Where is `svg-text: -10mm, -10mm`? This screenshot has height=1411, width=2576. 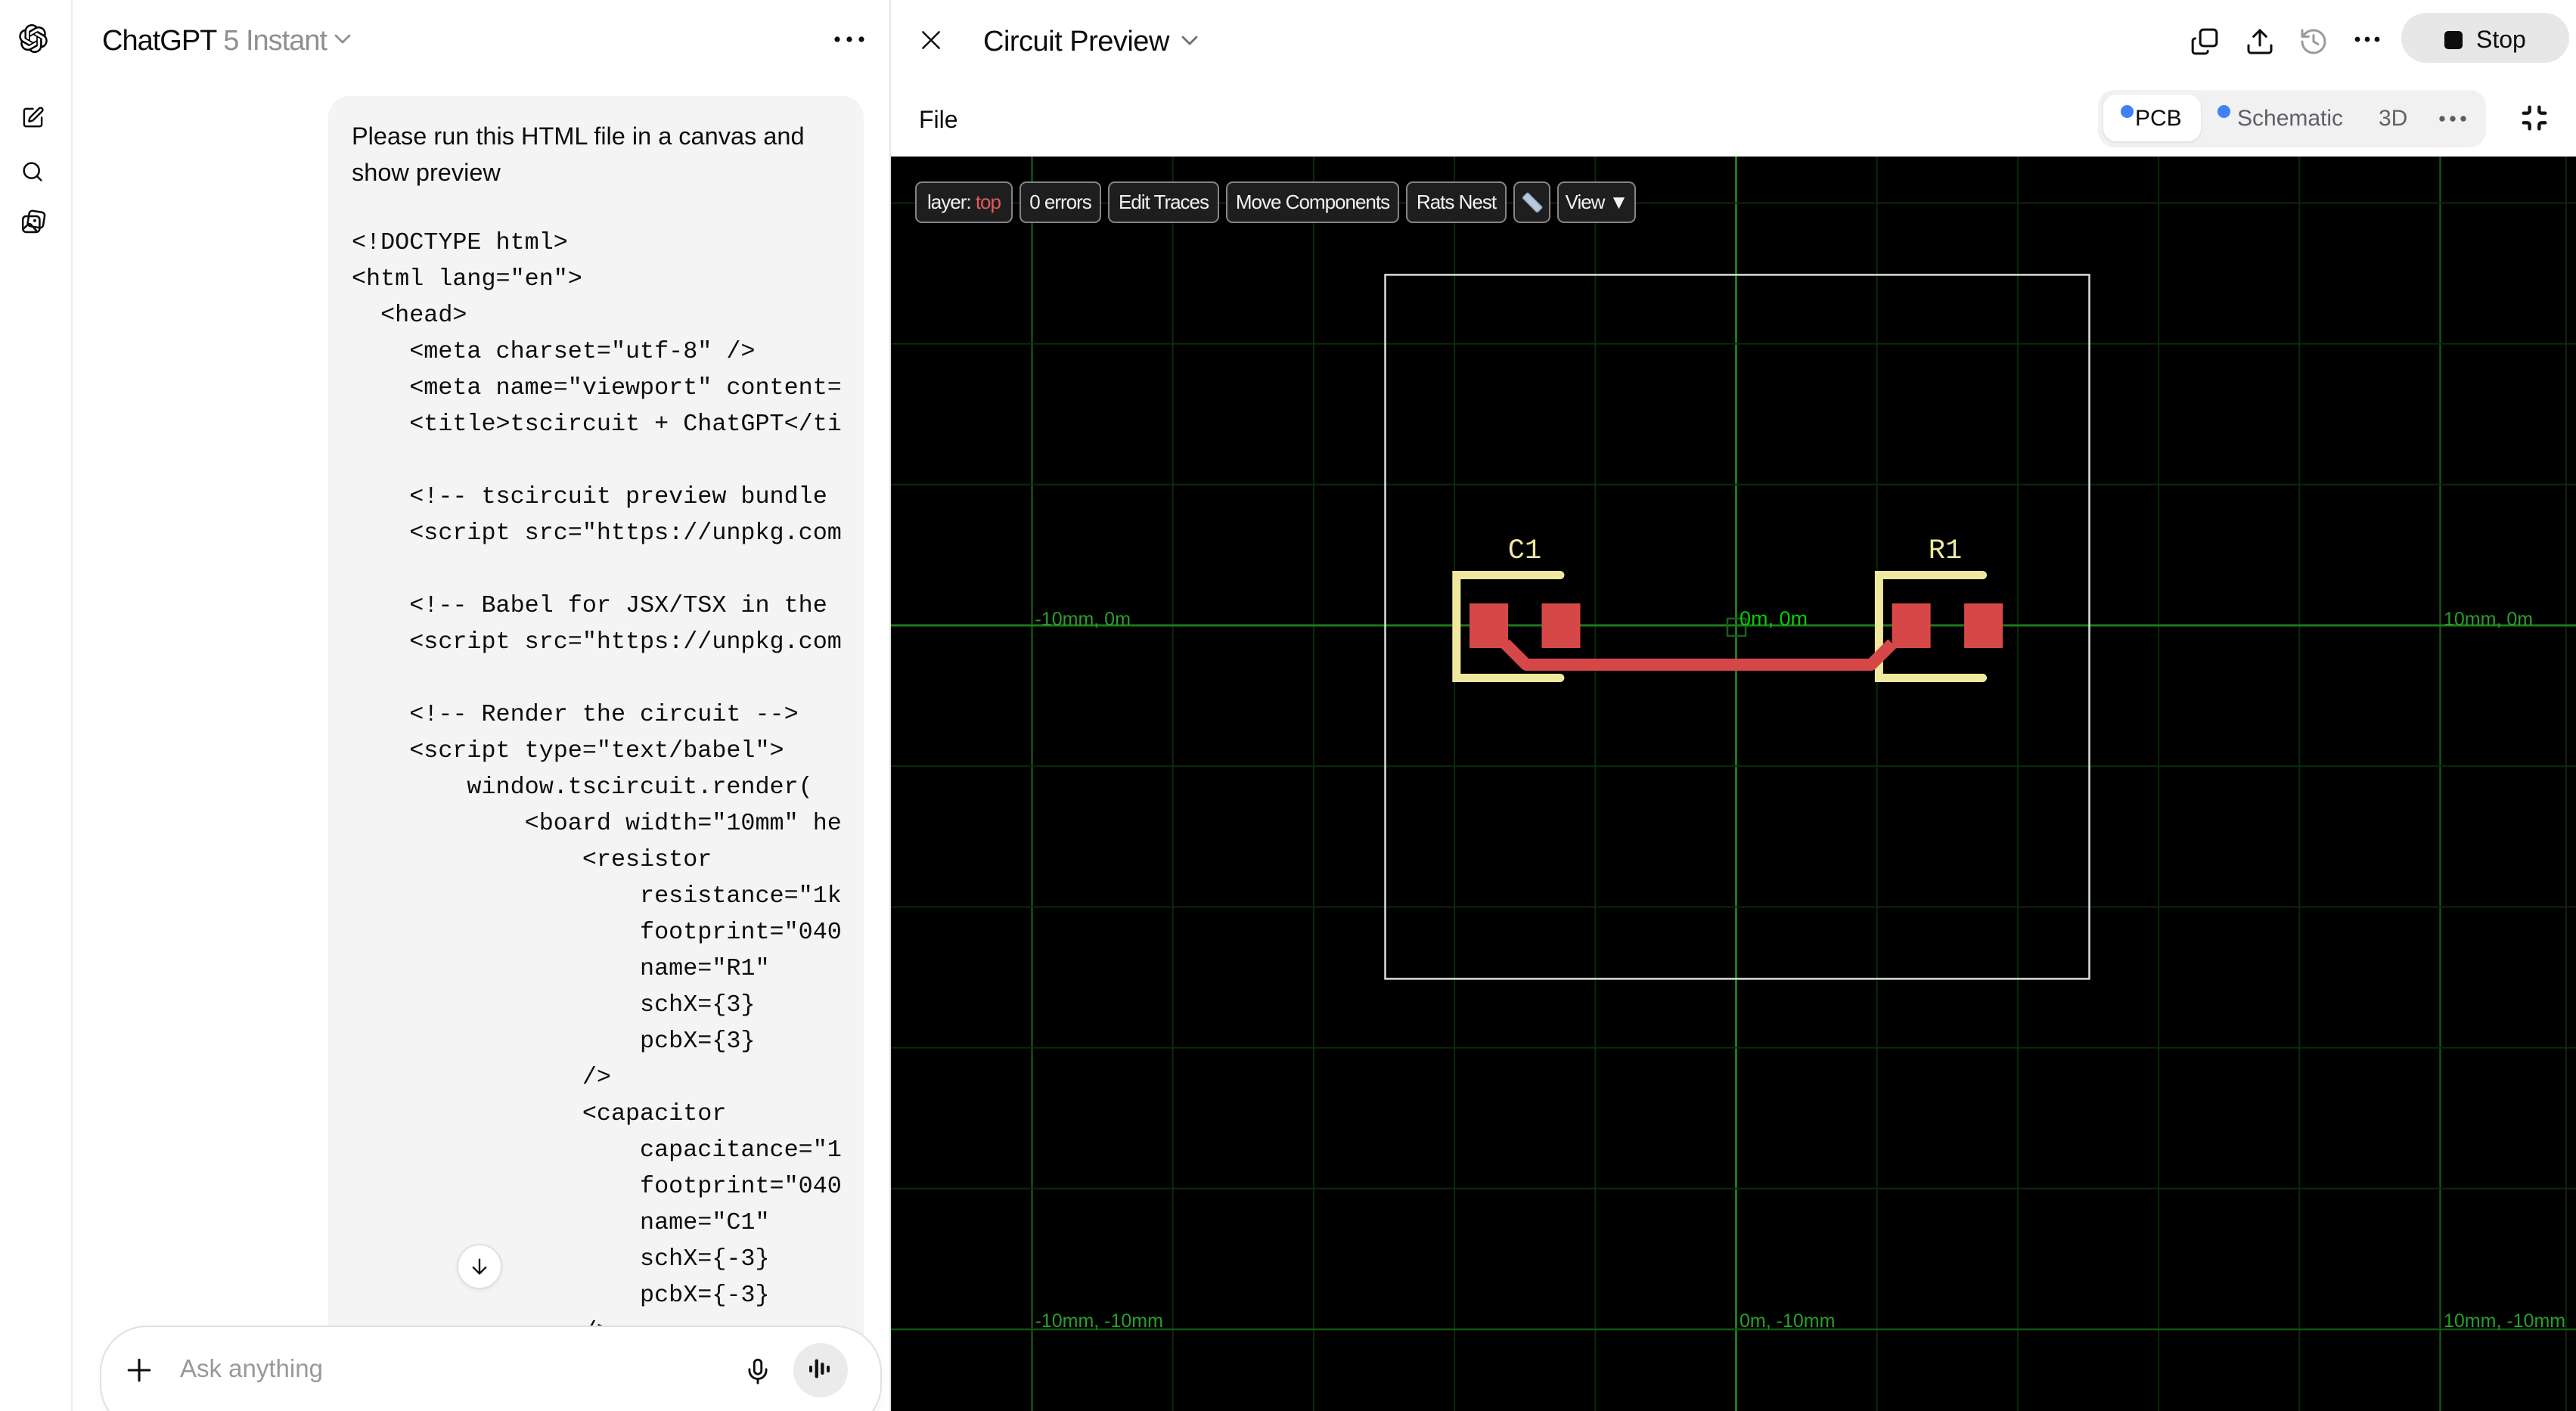 svg-text: -10mm, -10mm is located at coordinates (1099, 1321).